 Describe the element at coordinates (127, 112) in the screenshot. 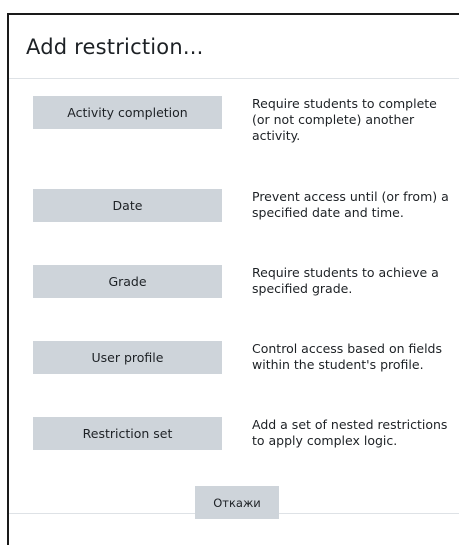

I see `activity-completion-button: Activity completion` at that location.